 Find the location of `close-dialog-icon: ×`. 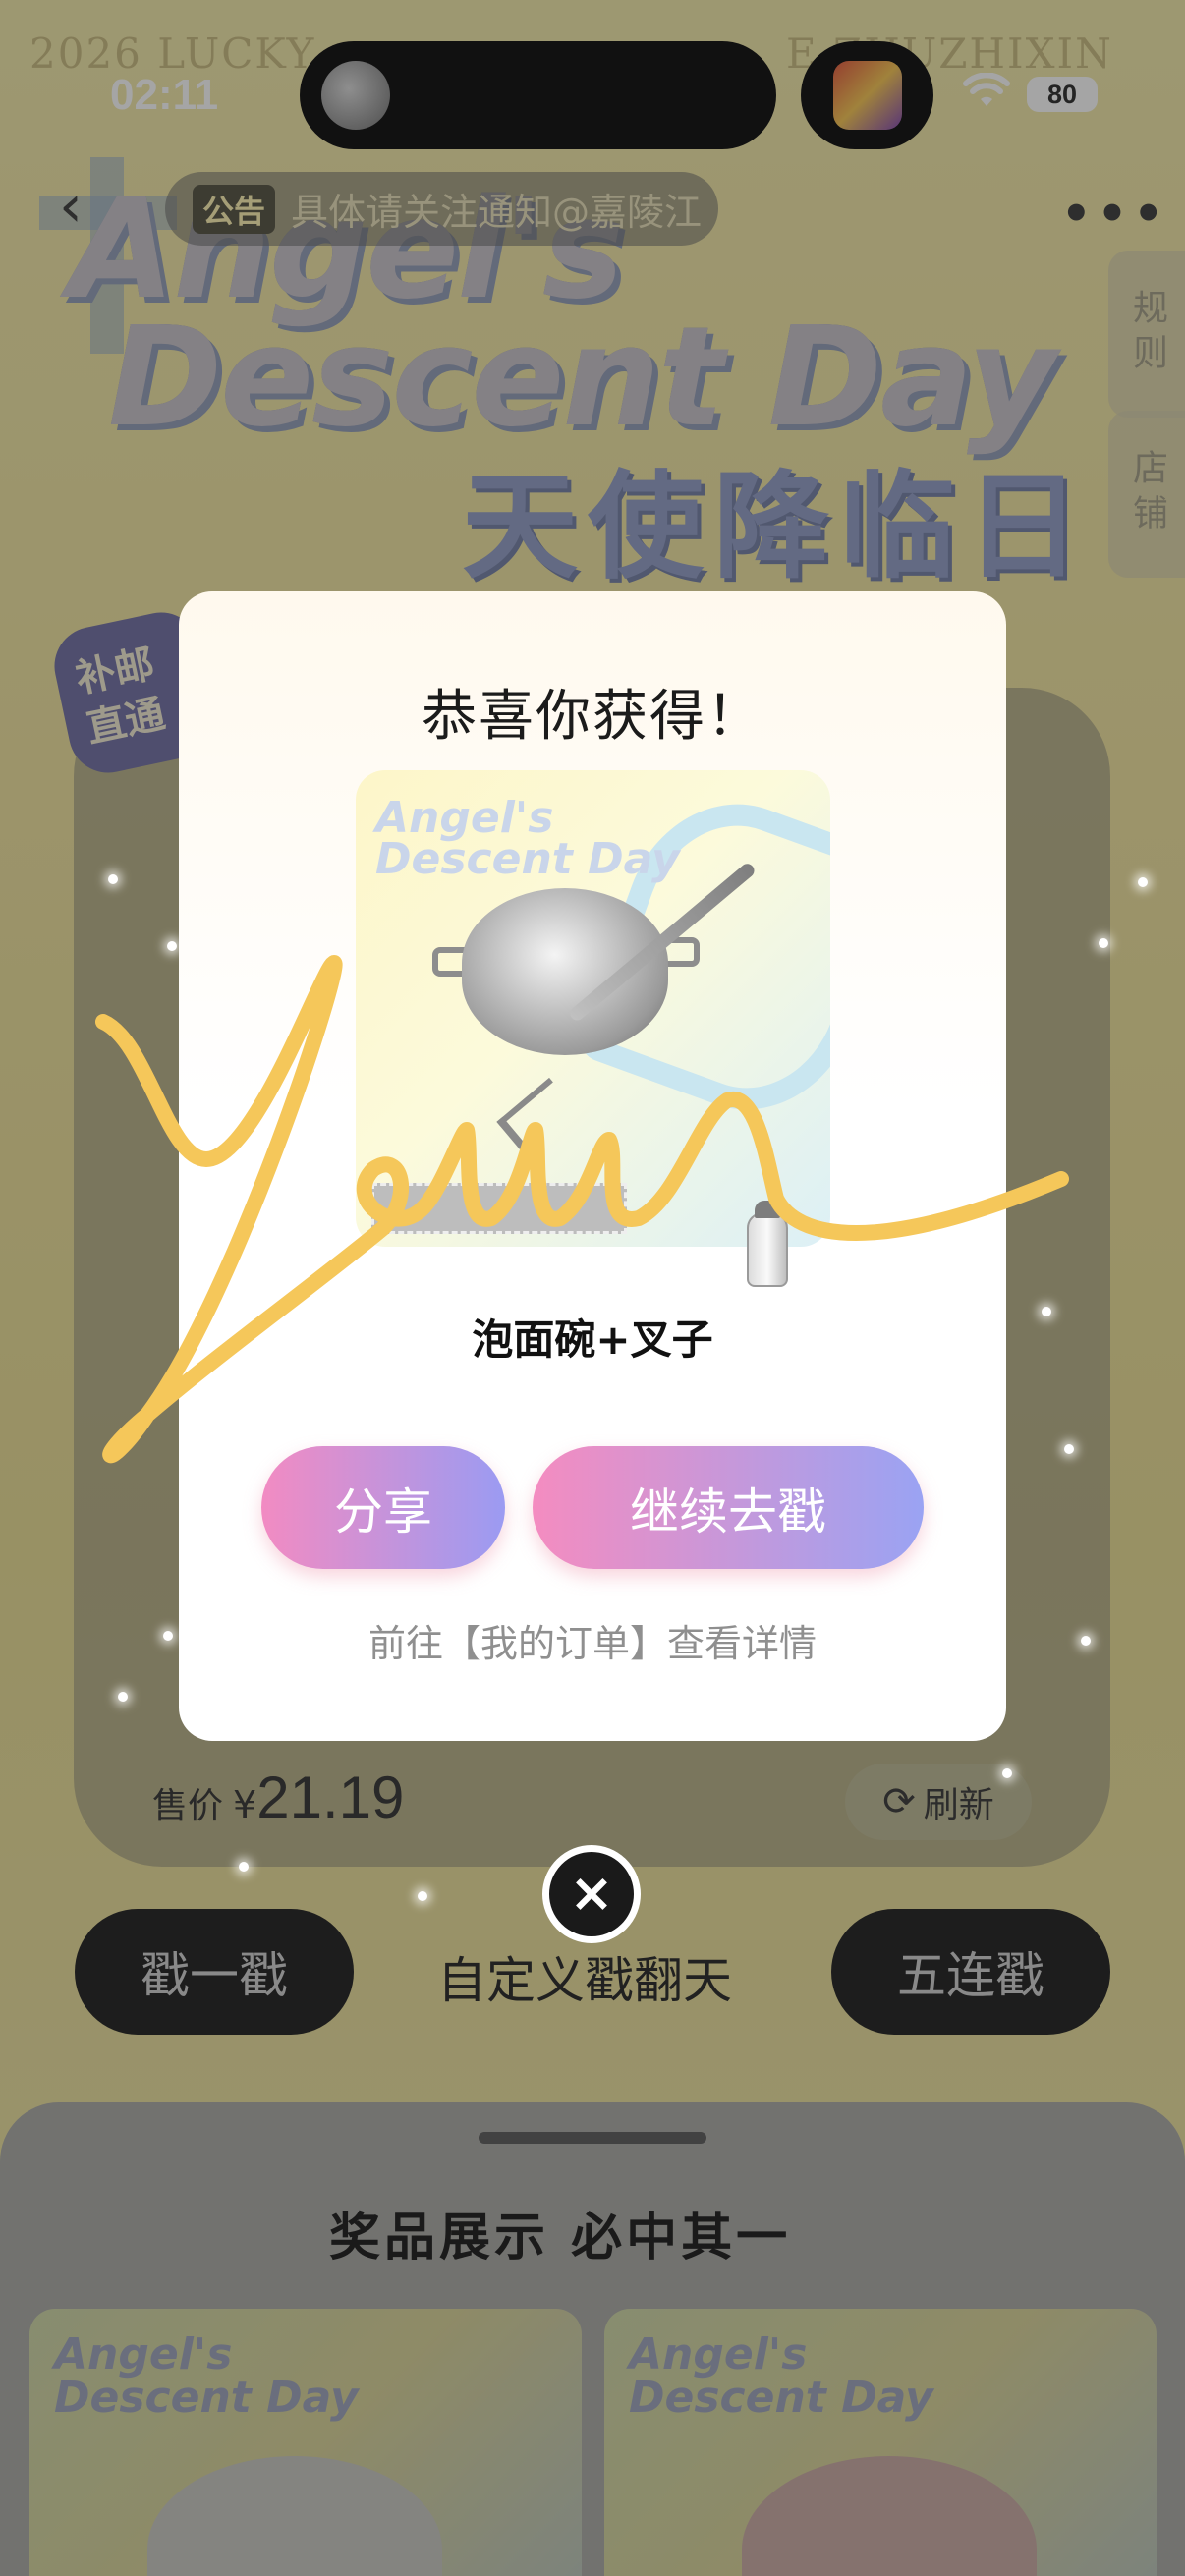

close-dialog-icon: × is located at coordinates (592, 1894).